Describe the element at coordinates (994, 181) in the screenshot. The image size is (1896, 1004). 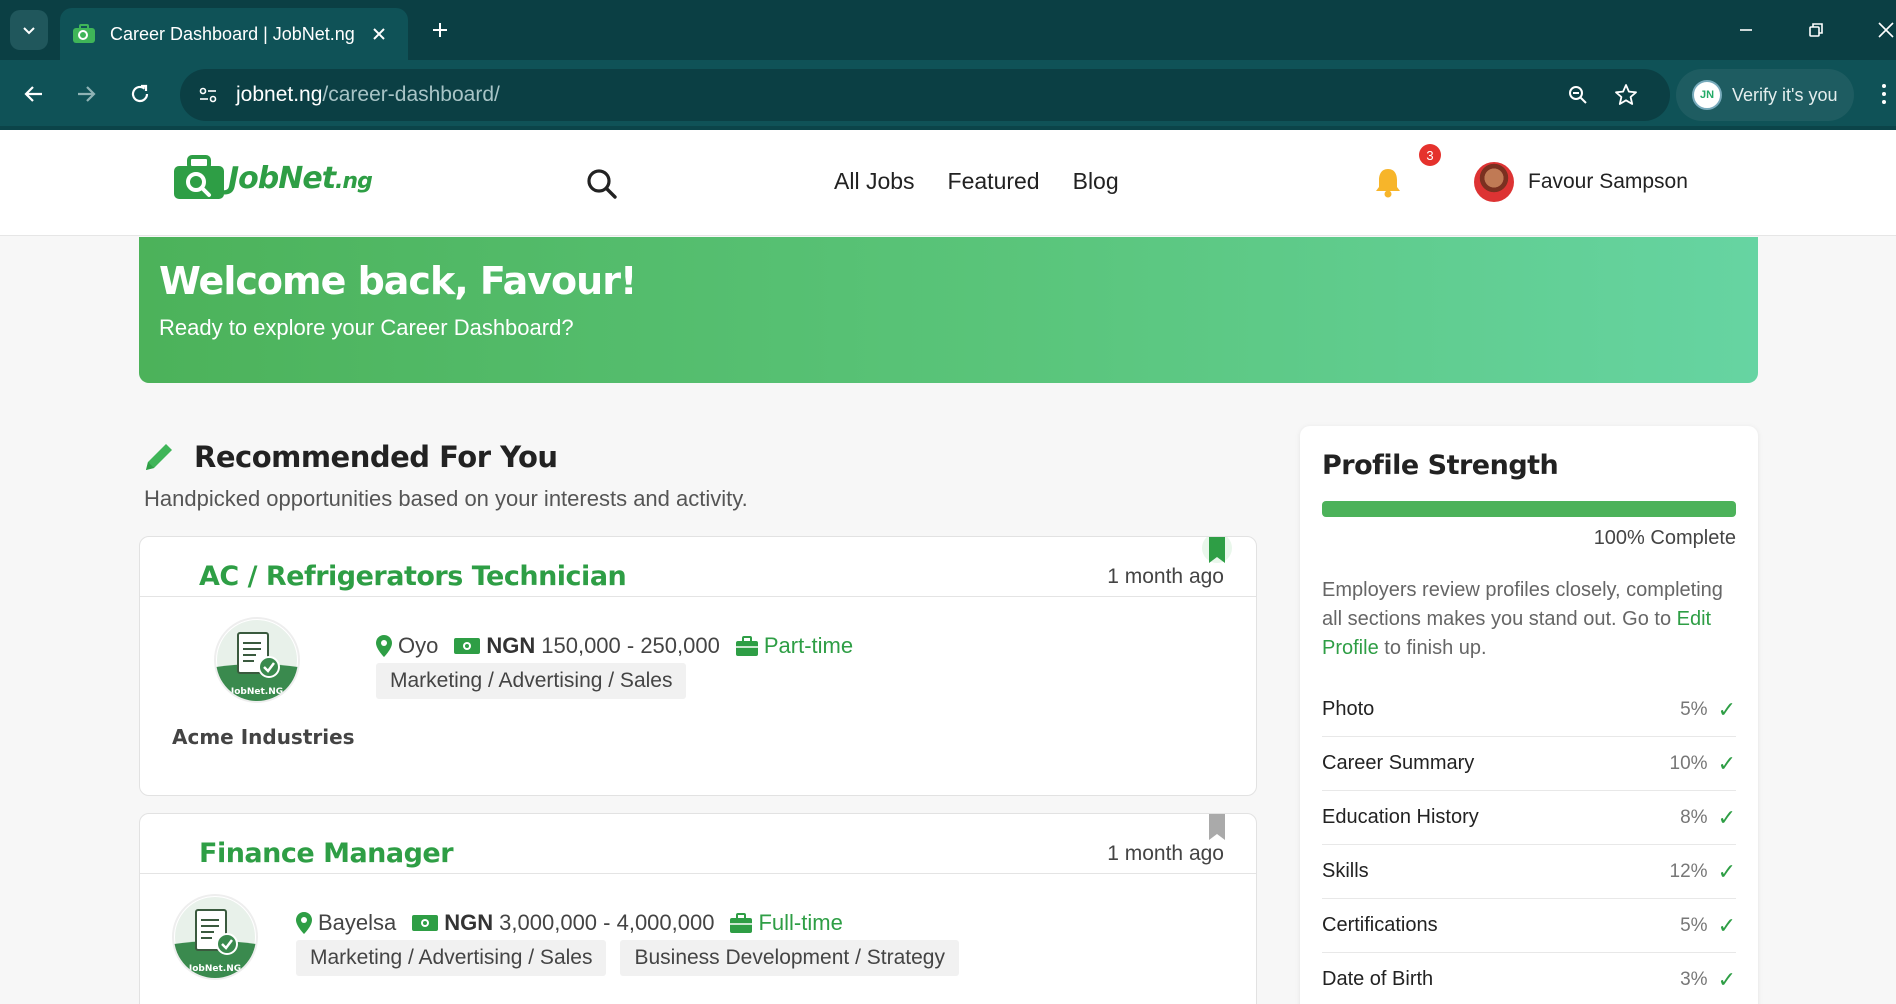
I see `nav-featured: Featured` at that location.